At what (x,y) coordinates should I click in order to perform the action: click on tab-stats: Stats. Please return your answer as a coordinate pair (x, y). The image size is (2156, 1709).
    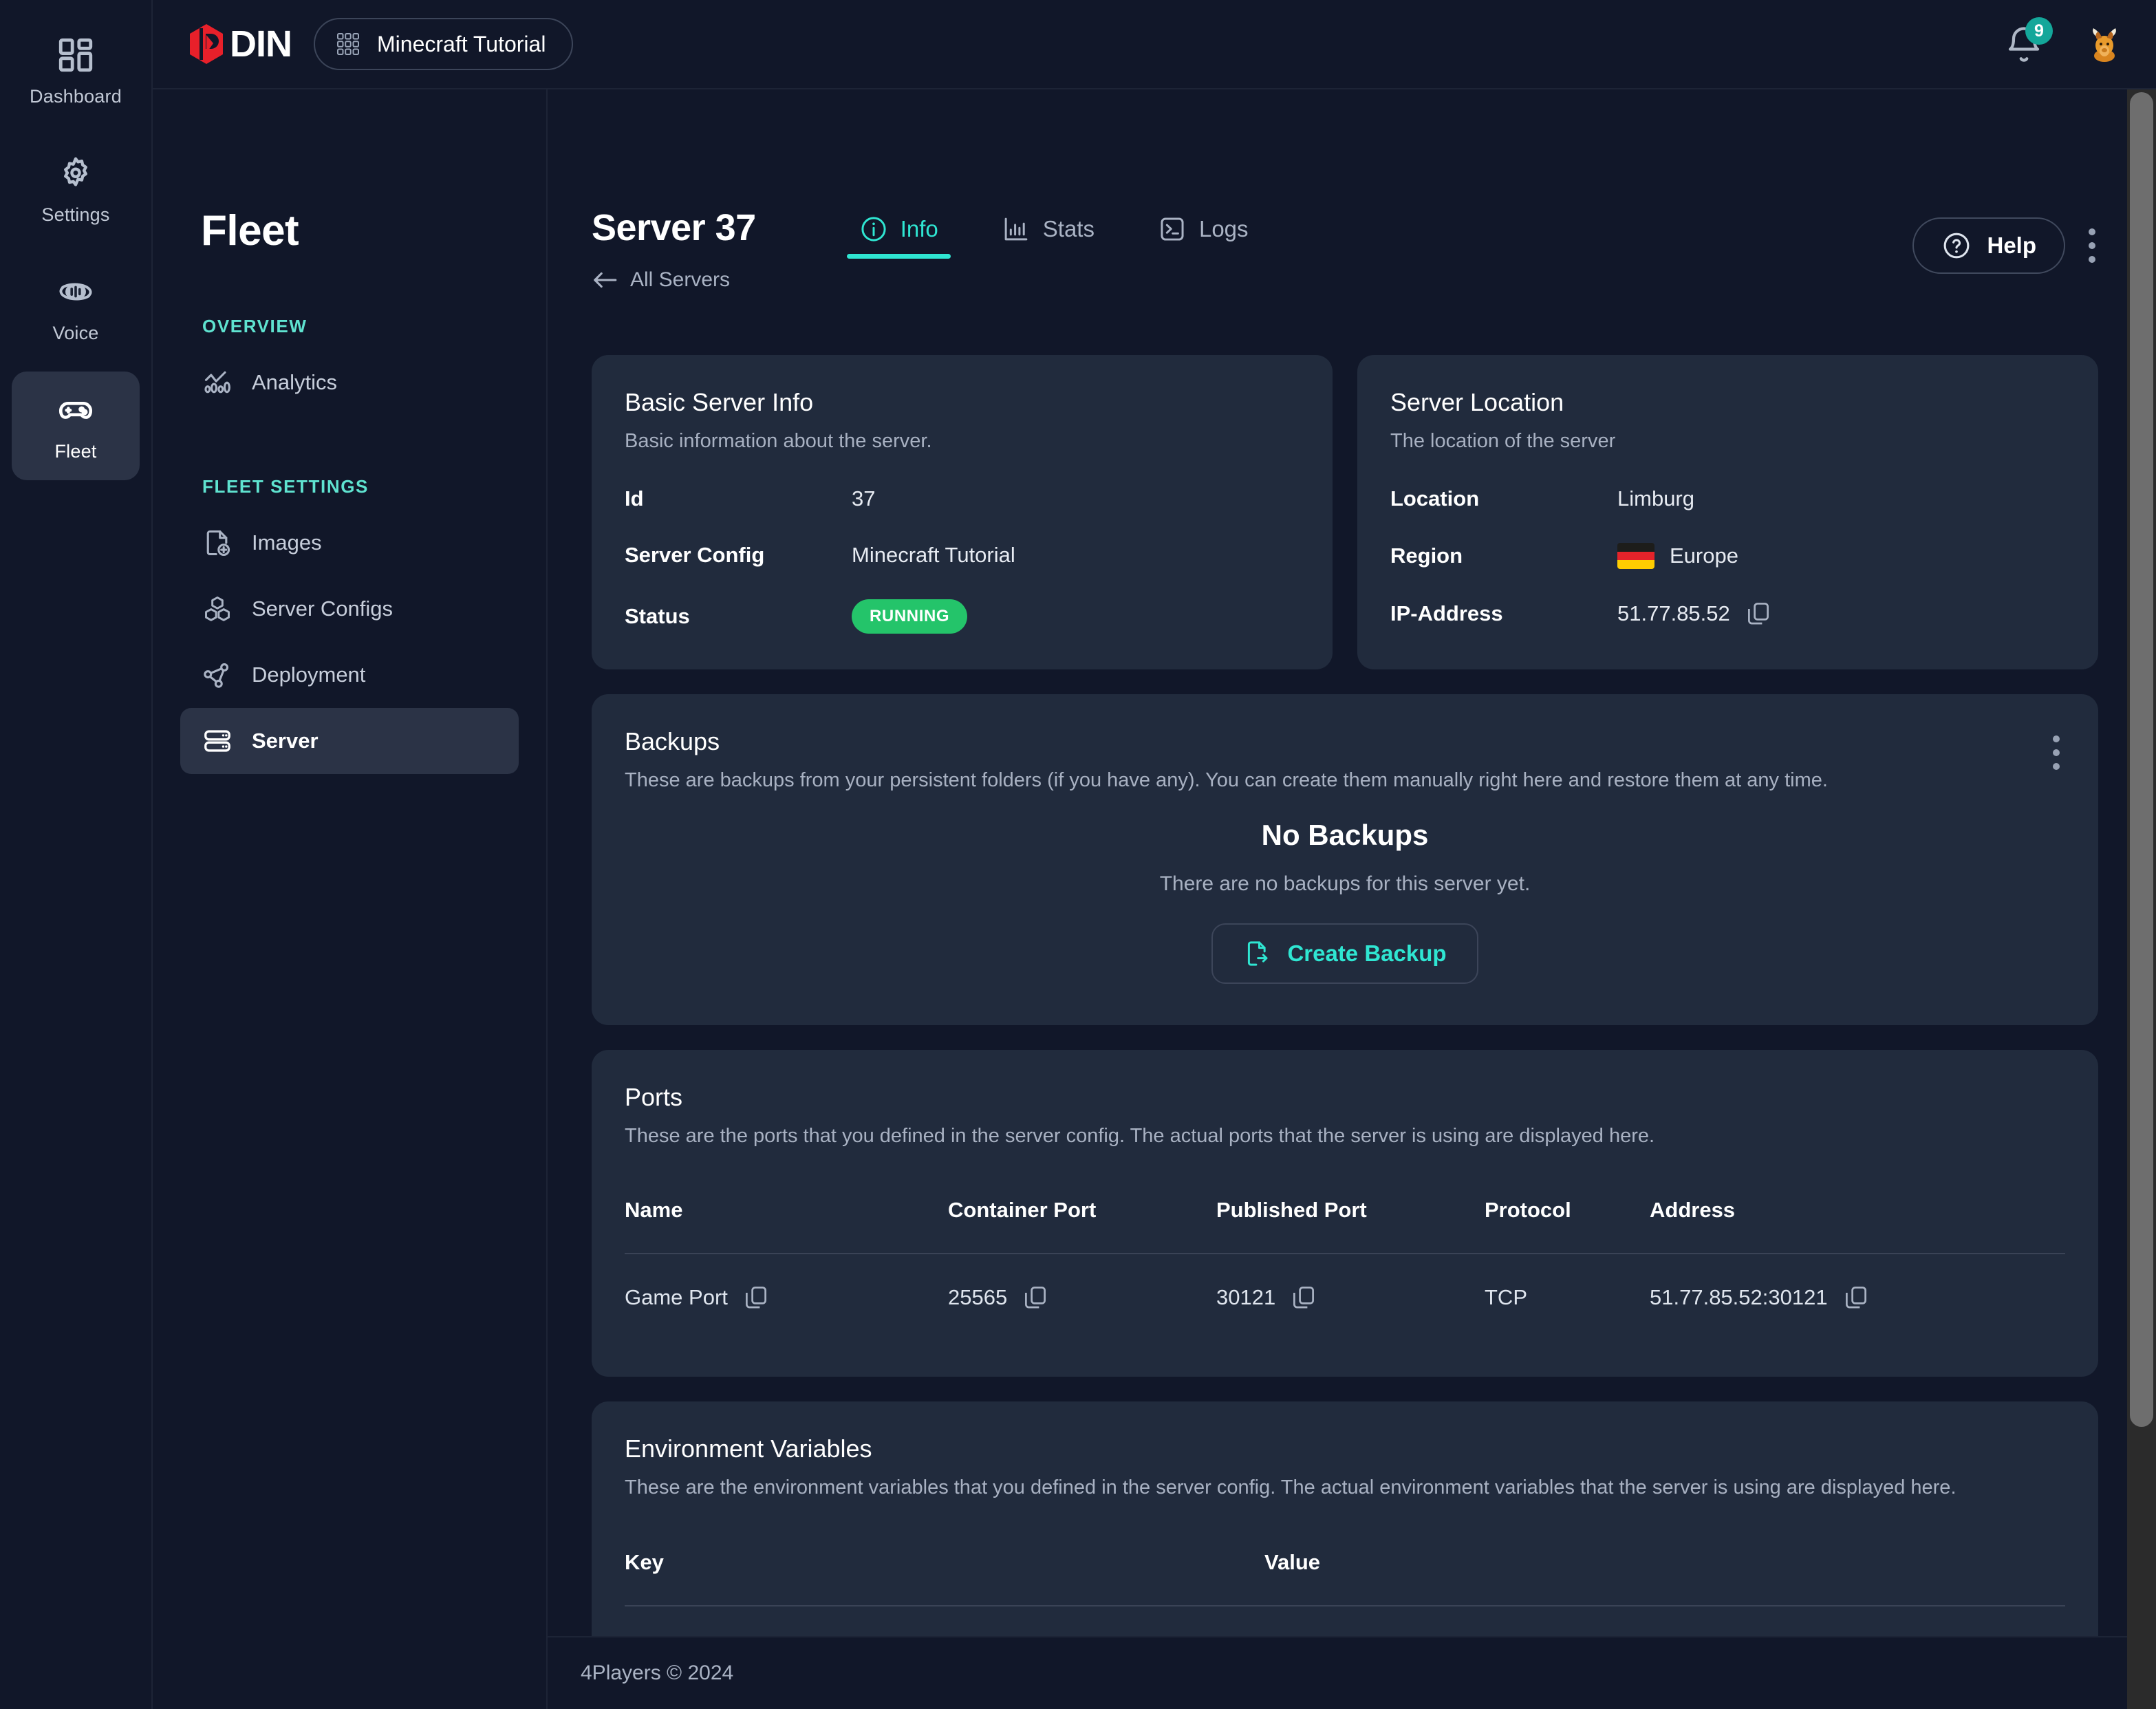
    Looking at the image, I should click on (1048, 237).